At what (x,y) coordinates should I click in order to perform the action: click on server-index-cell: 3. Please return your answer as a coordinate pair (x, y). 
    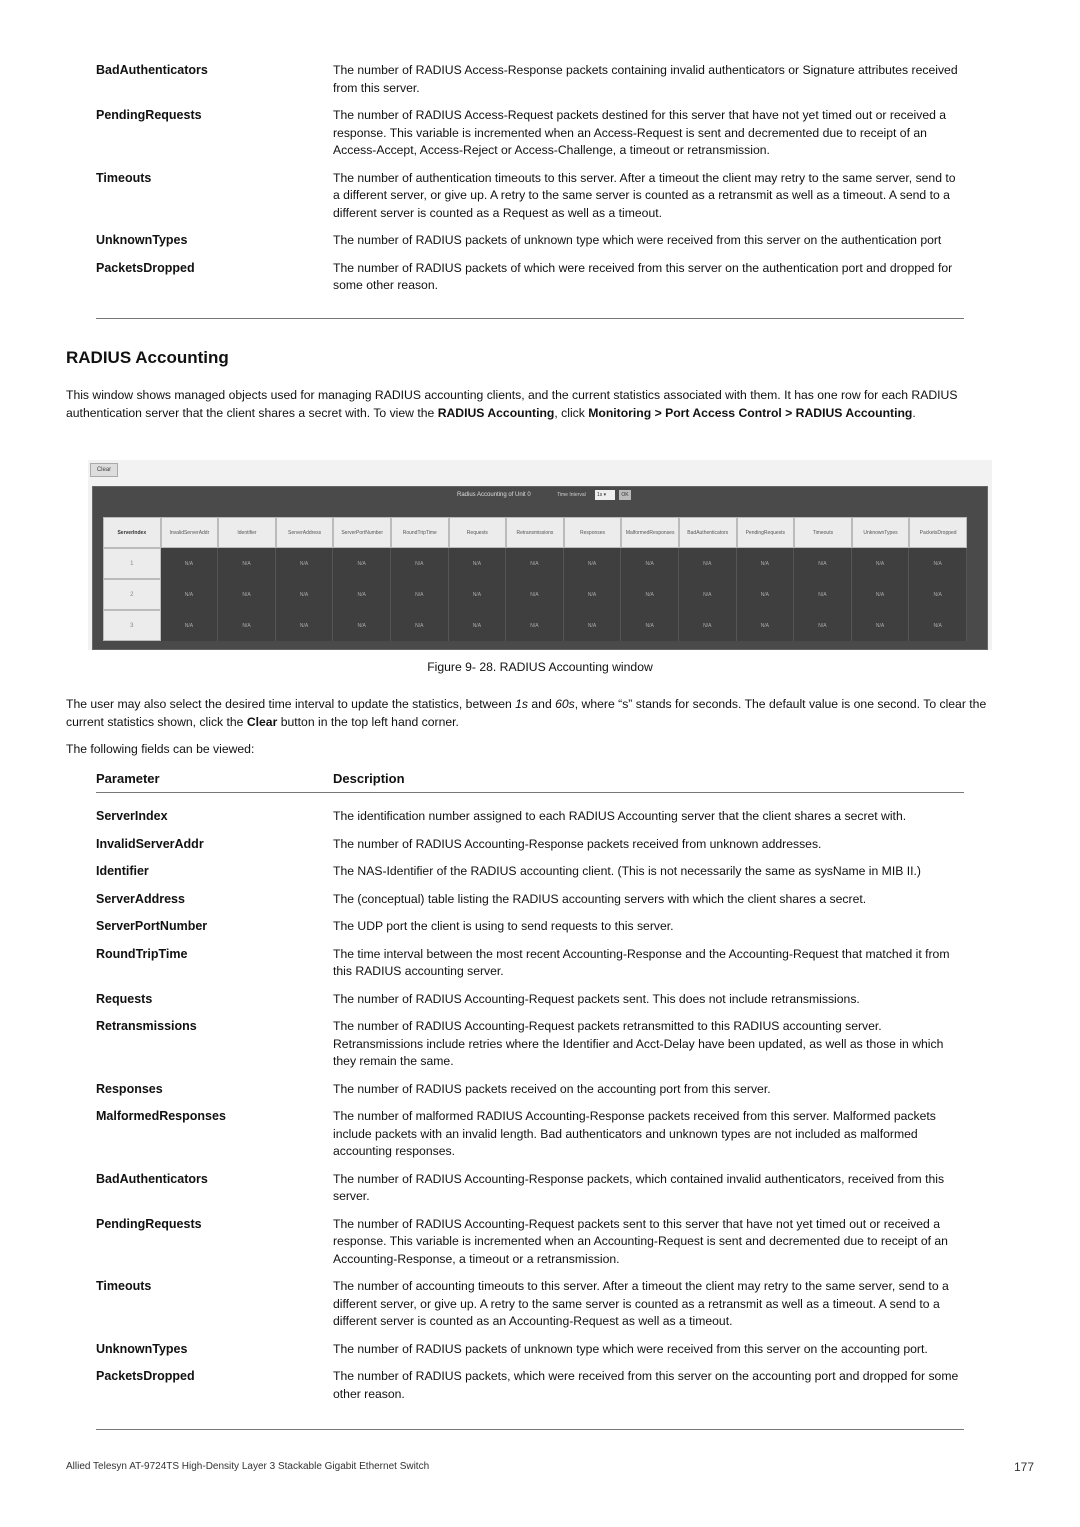
    Looking at the image, I should click on (132, 625).